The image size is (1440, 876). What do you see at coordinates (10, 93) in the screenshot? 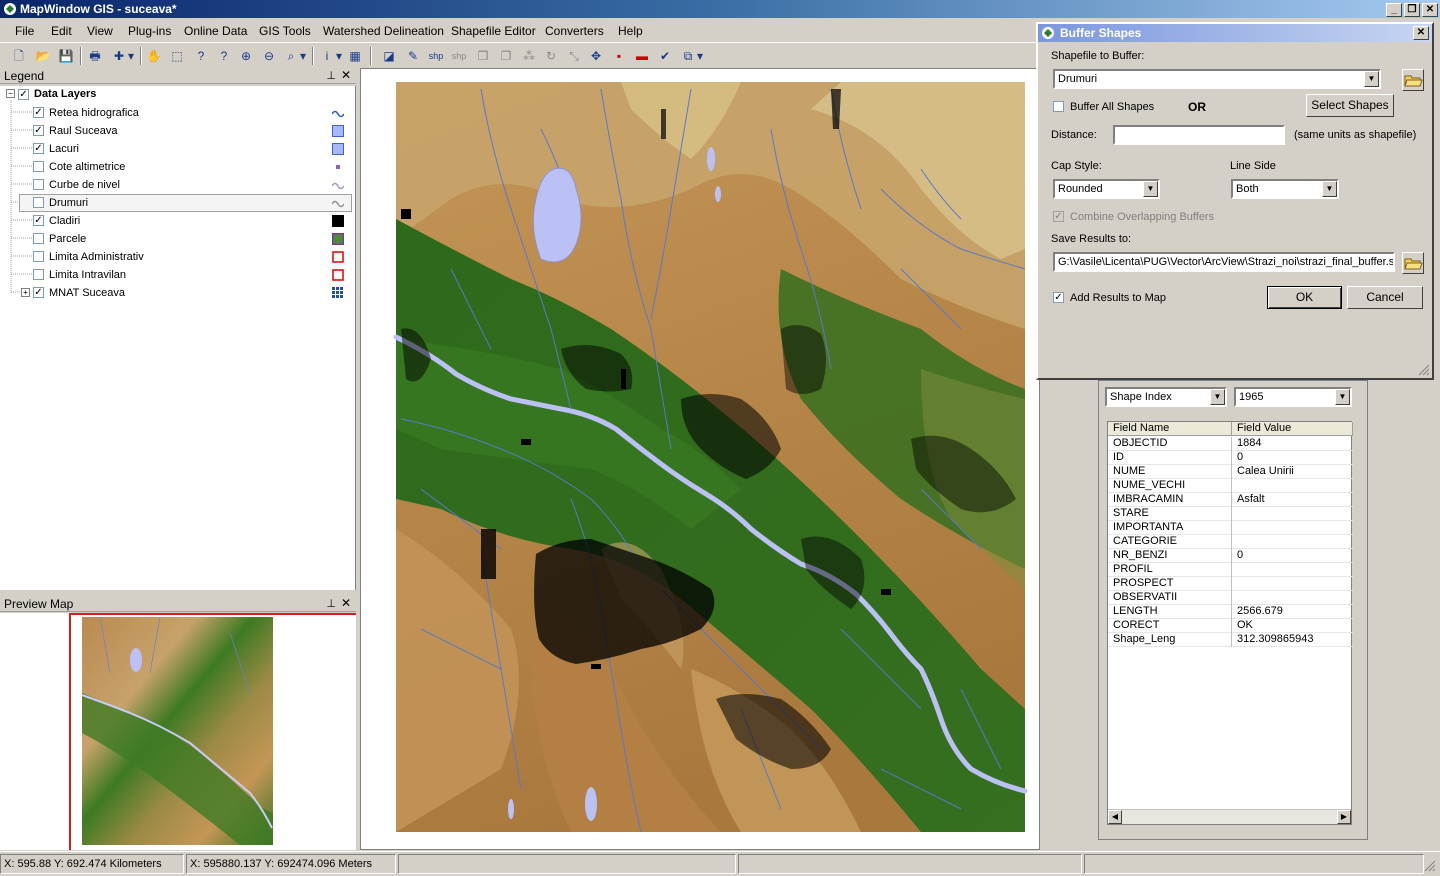
I see `collapse-icon: −` at bounding box center [10, 93].